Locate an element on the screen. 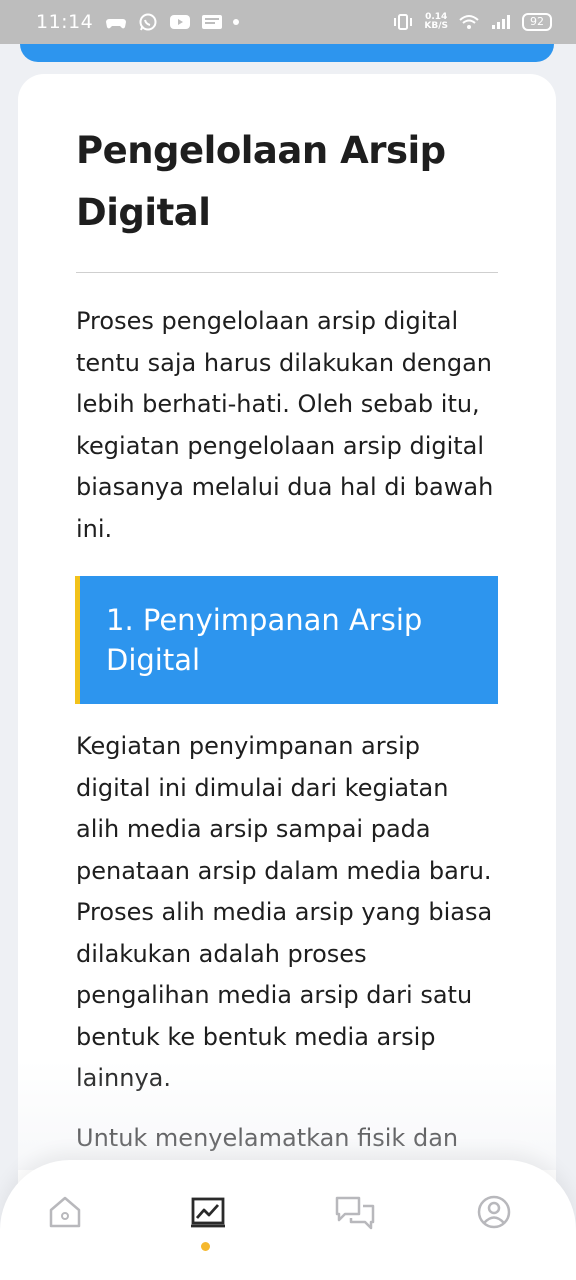 The height and width of the screenshot is (1280, 576). nav-chart is located at coordinates (208, 1212).